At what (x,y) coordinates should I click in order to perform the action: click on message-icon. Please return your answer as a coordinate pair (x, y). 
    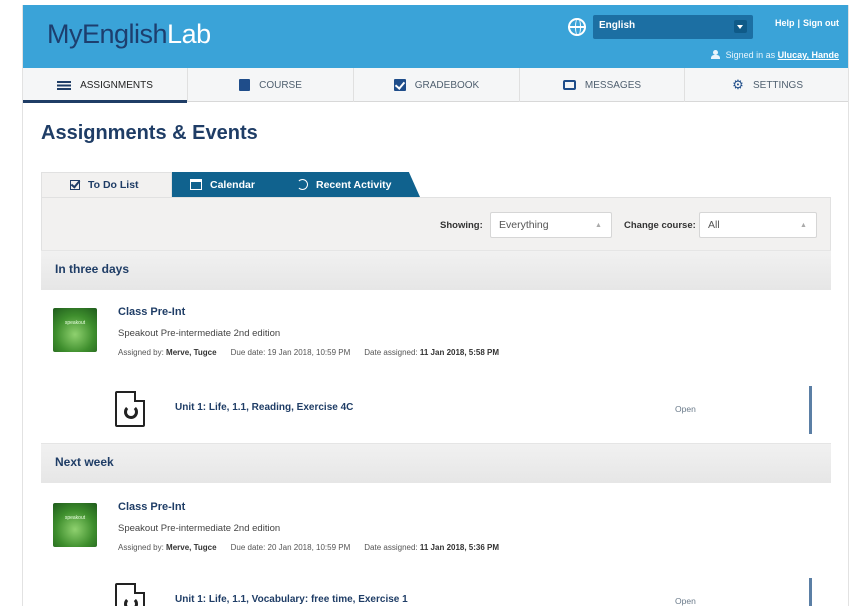
    Looking at the image, I should click on (569, 85).